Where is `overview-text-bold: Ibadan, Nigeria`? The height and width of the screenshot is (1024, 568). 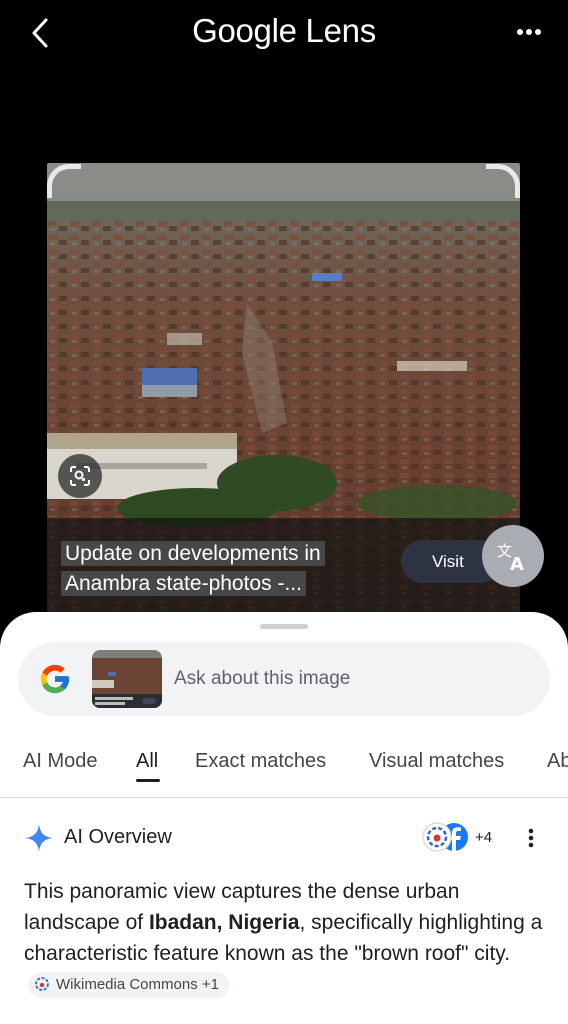
overview-text-bold: Ibadan, Nigeria is located at coordinates (224, 922).